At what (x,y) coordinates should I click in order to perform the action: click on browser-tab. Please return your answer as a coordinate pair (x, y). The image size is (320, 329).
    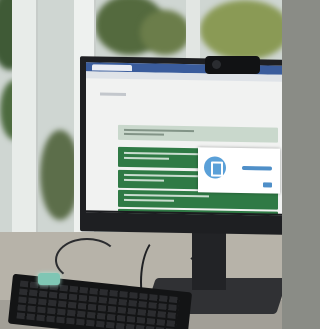
    Looking at the image, I should click on (112, 68).